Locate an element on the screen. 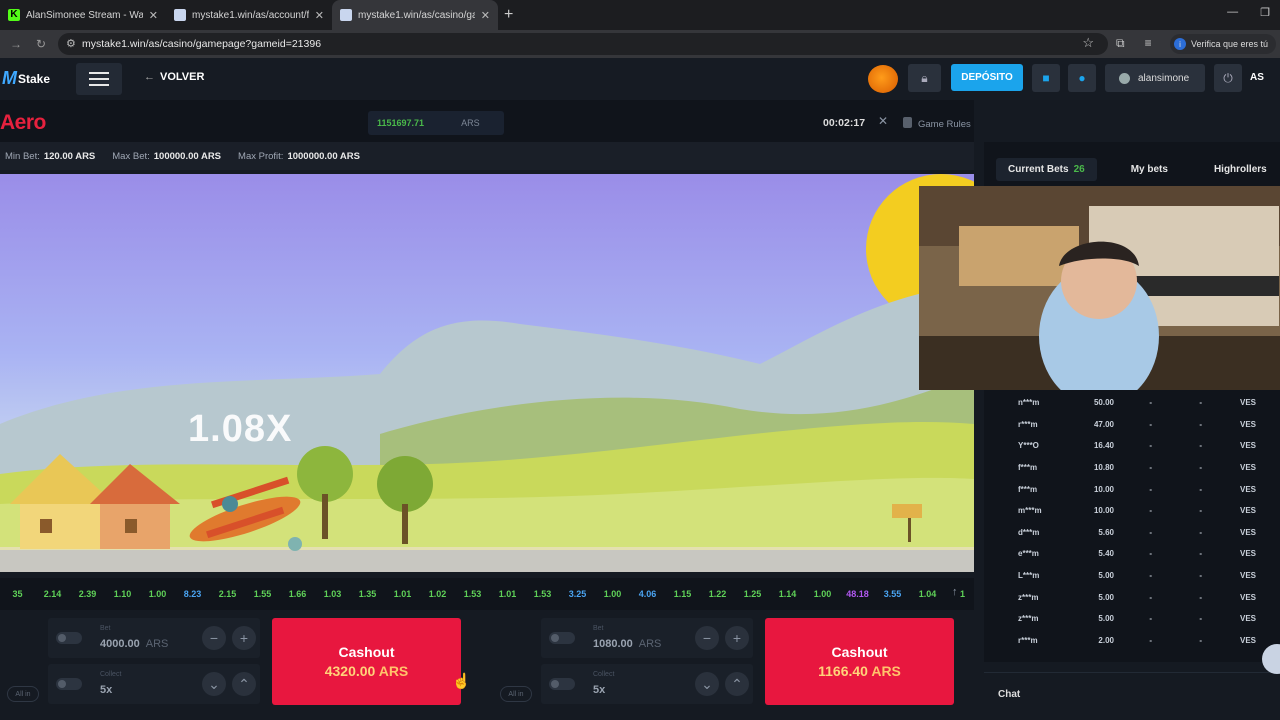 Image resolution: width=1280 pixels, height=720 pixels. max-bet-value: 100000.00 ARS is located at coordinates (187, 156).